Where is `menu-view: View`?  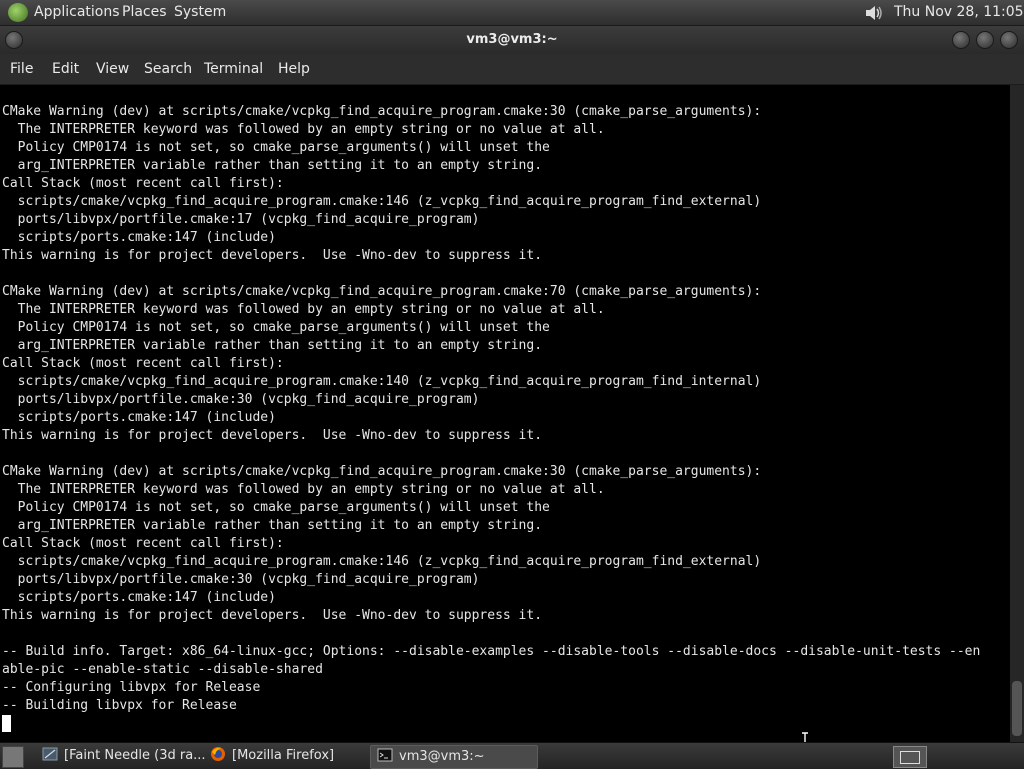 menu-view: View is located at coordinates (112, 69).